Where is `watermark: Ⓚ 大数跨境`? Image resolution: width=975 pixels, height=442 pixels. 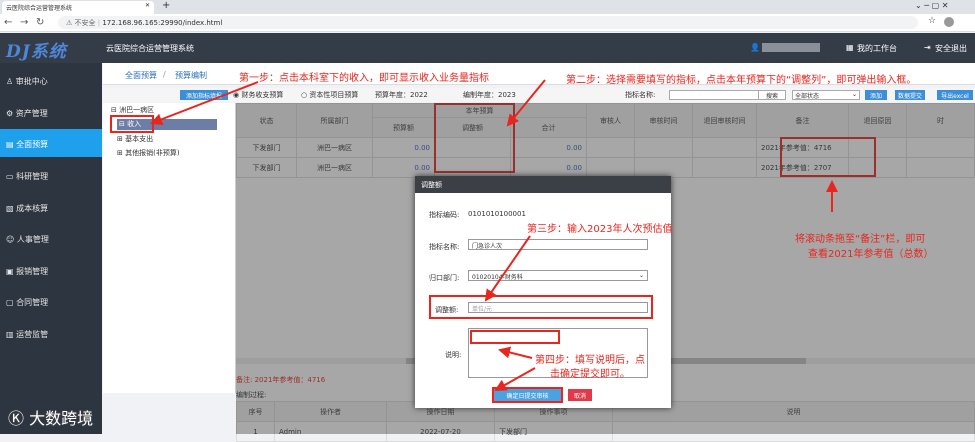 watermark: Ⓚ 大数跨境 is located at coordinates (50, 417).